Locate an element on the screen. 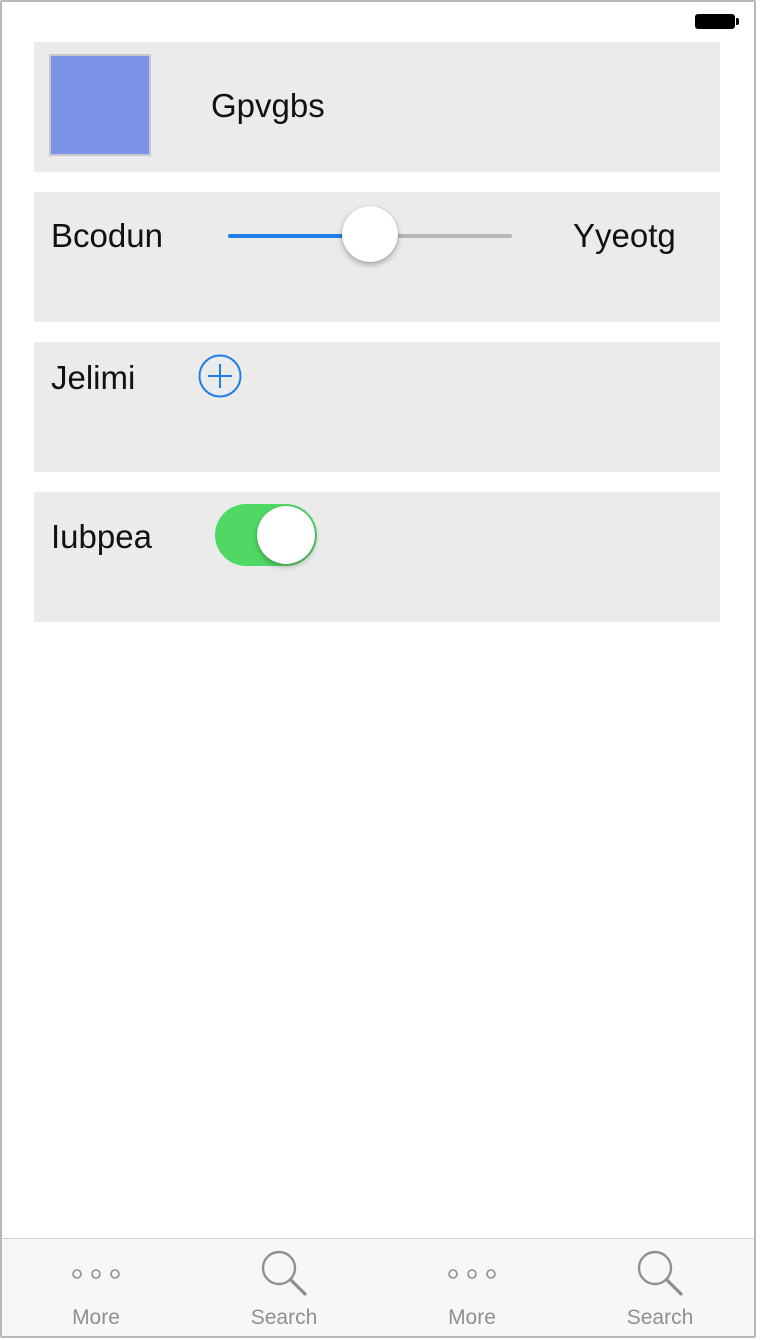 The height and width of the screenshot is (1340, 760). tab-bar: More Search More Search is located at coordinates (378, 1287).